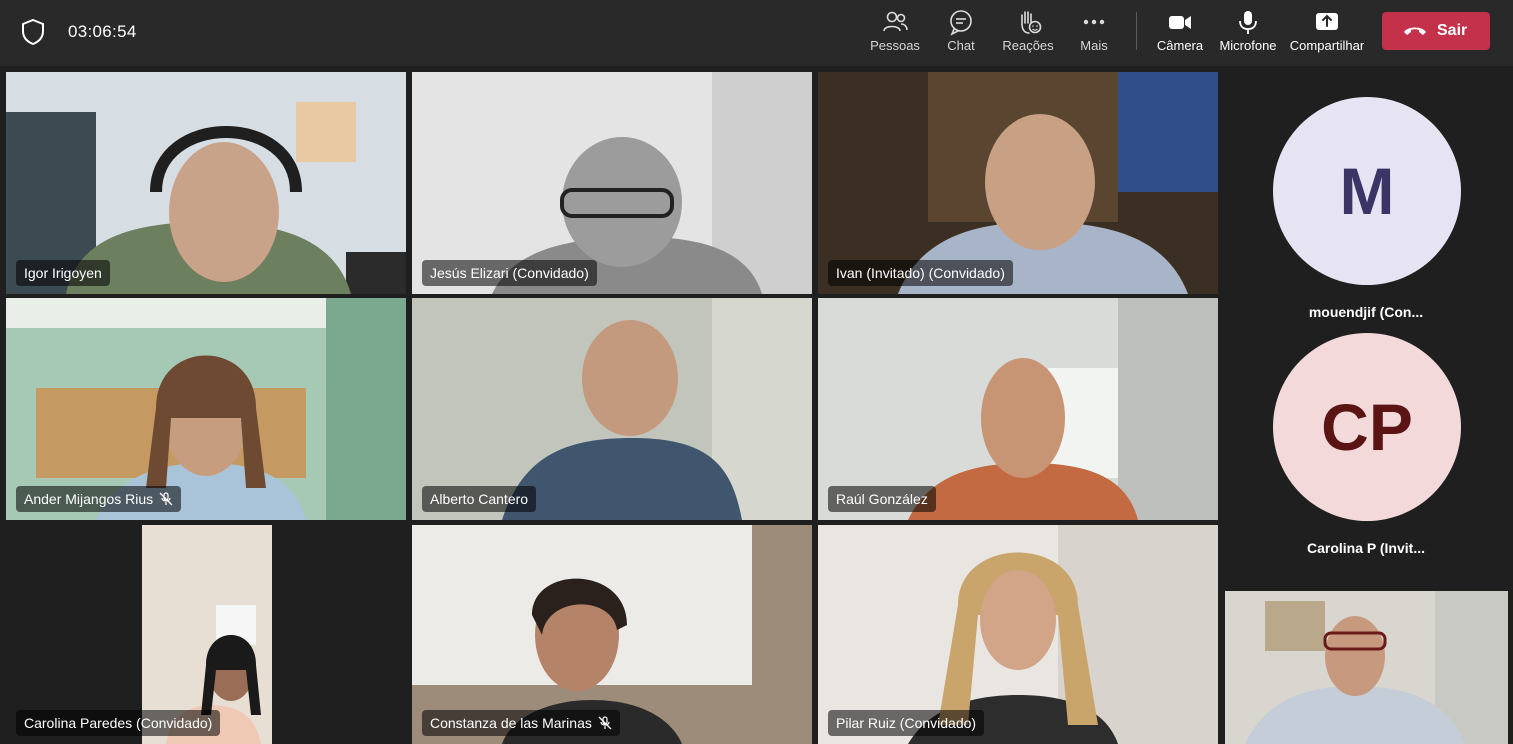 This screenshot has height=744, width=1513. I want to click on camera-icon, so click(1180, 22).